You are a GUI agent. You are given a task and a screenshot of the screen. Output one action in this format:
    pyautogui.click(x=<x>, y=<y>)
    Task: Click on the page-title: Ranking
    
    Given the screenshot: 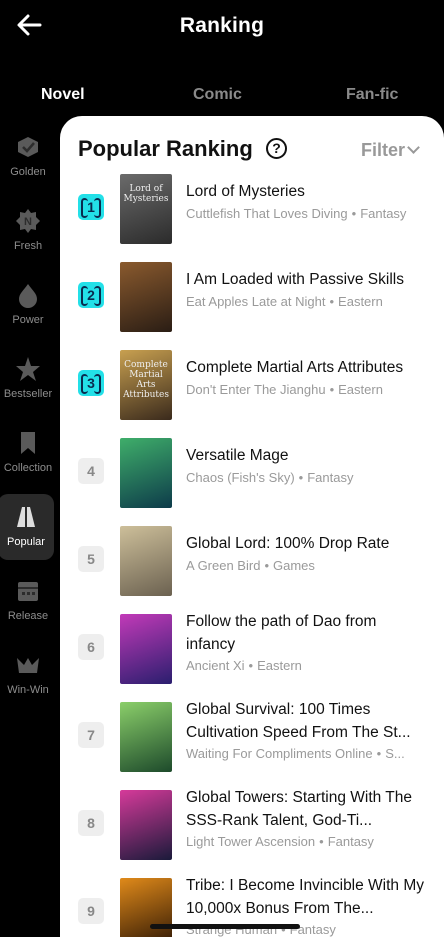 What is the action you would take?
    pyautogui.click(x=222, y=25)
    